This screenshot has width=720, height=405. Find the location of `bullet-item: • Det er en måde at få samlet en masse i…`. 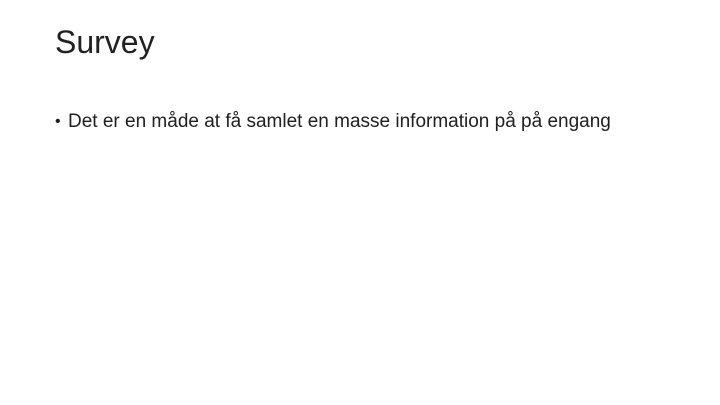

bullet-item: • Det er en måde at få samlet en masse i… is located at coordinates (350, 122).